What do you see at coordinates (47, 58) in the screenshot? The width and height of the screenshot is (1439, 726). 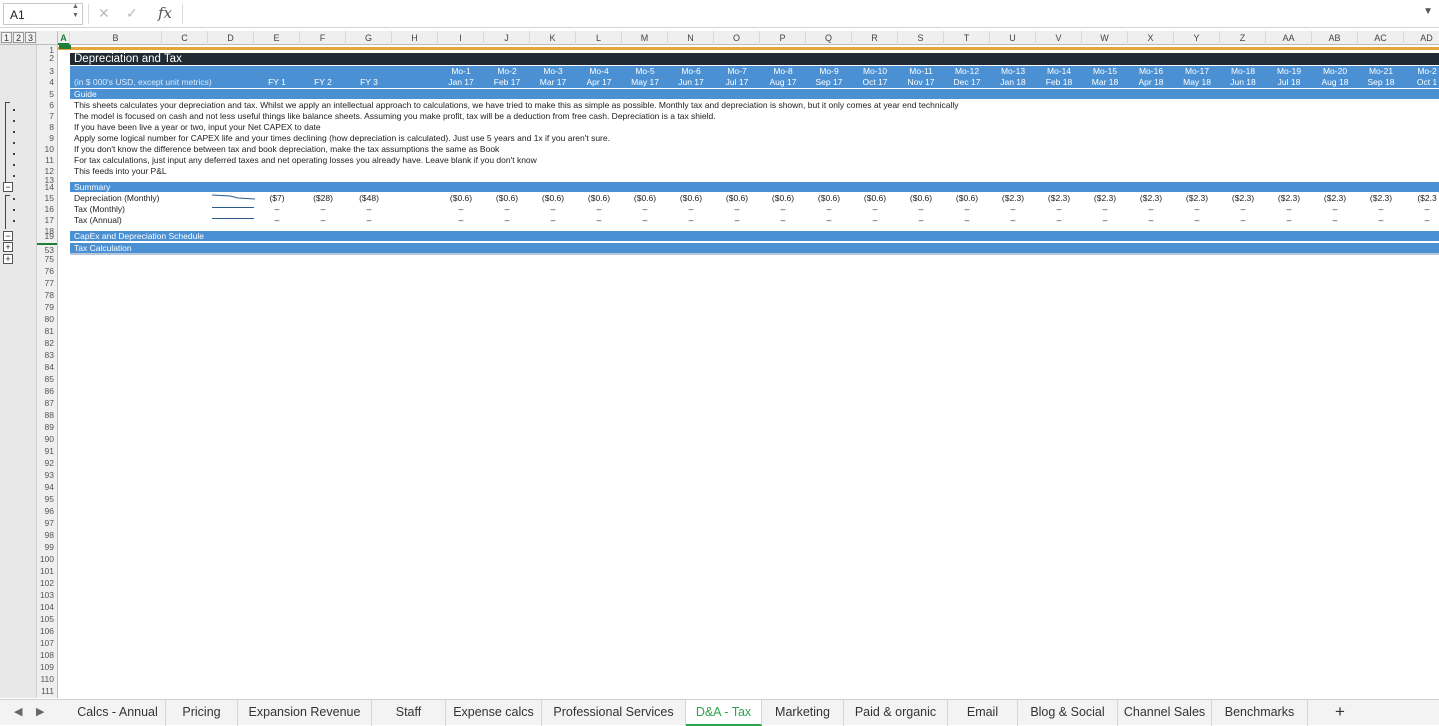 I see `row-header-cell: 2` at bounding box center [47, 58].